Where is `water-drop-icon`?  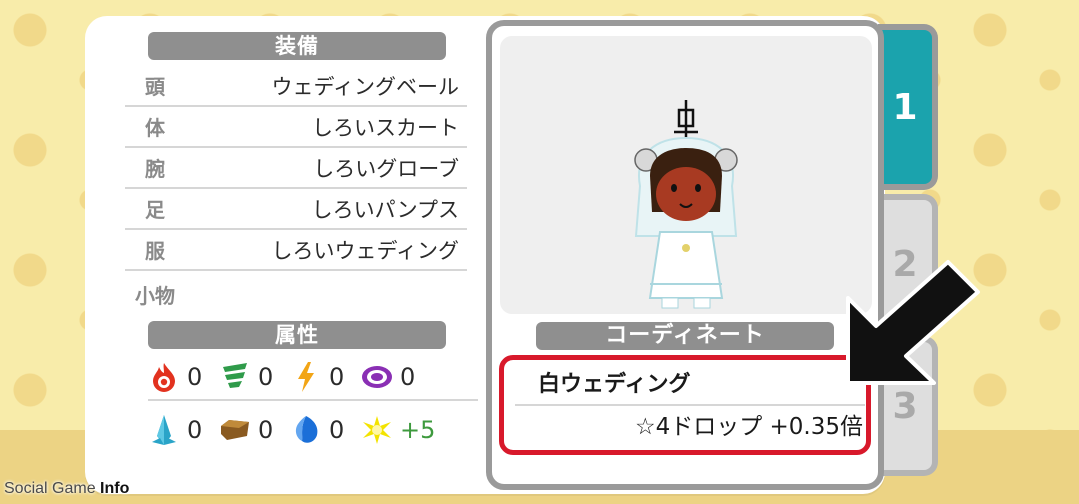
water-drop-icon is located at coordinates (306, 429).